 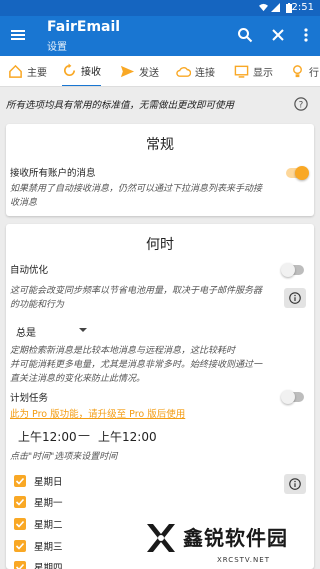 I want to click on enabled-note: 如果禁用了自动接收消息，仍然可以通过下拉消息列表来手动接 收消息, so click(x=136, y=196).